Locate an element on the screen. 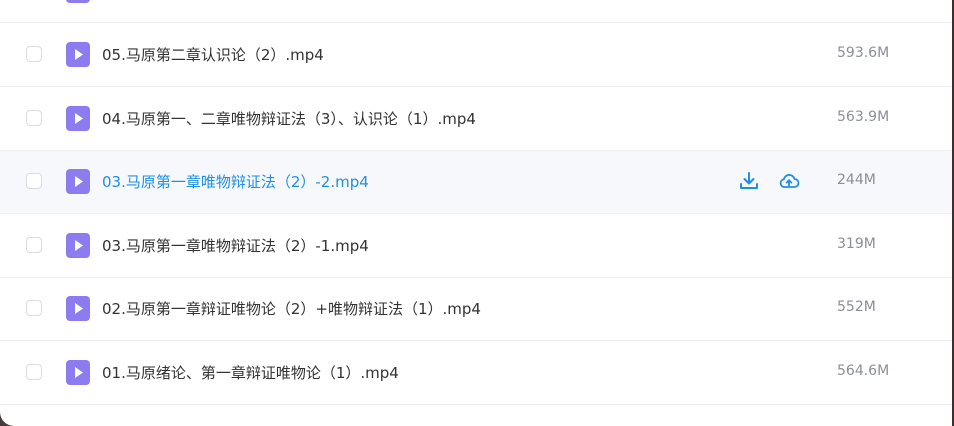  cloud-save-icon is located at coordinates (789, 181).